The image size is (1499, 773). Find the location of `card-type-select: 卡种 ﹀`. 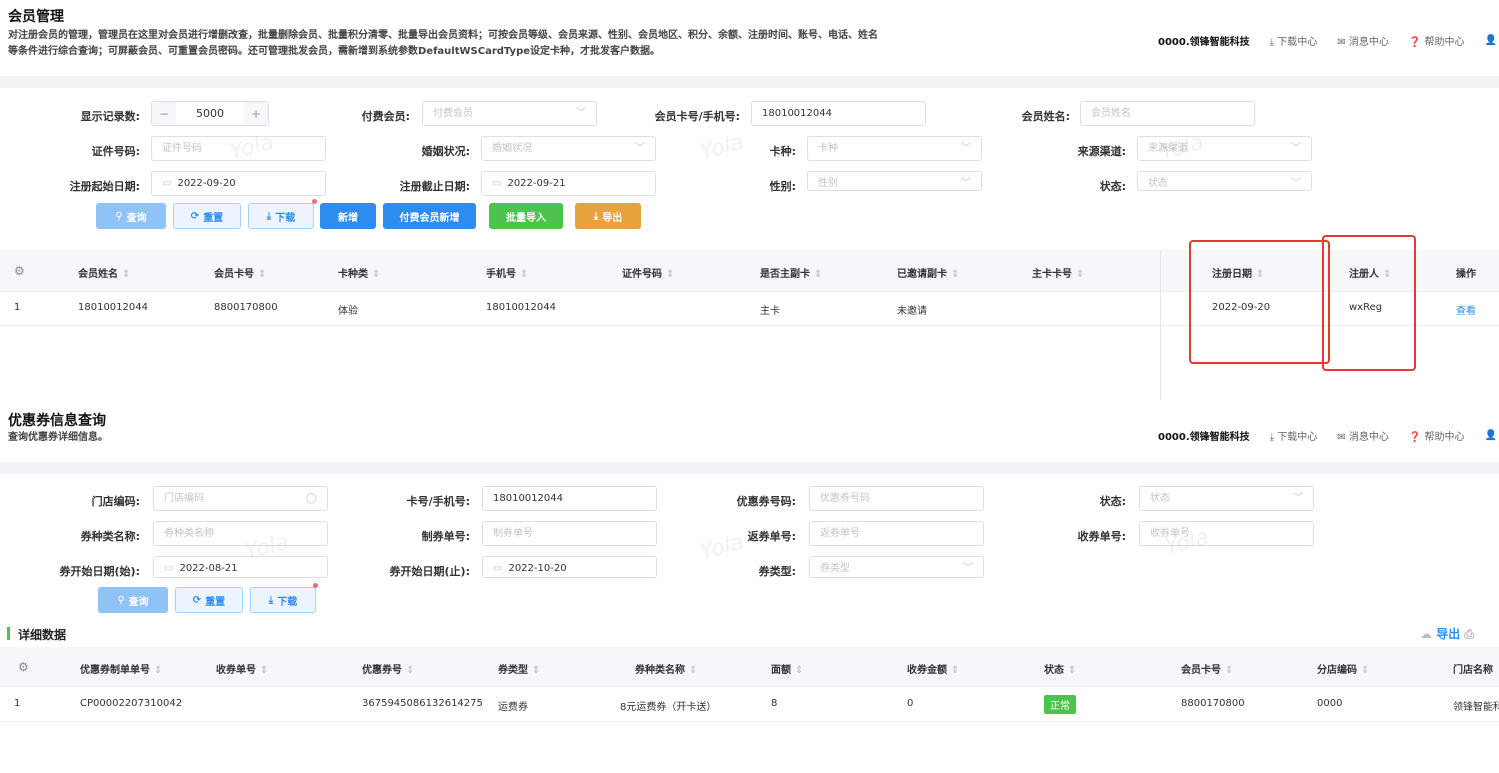

card-type-select: 卡种 ﹀ is located at coordinates (894, 148).